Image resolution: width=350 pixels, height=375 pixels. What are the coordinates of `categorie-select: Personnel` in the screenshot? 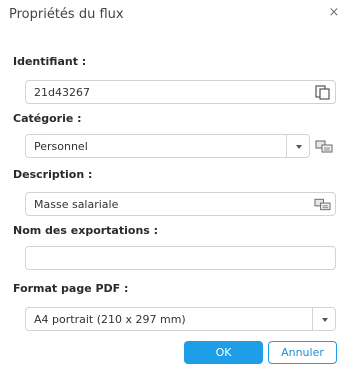 It's located at (167, 146).